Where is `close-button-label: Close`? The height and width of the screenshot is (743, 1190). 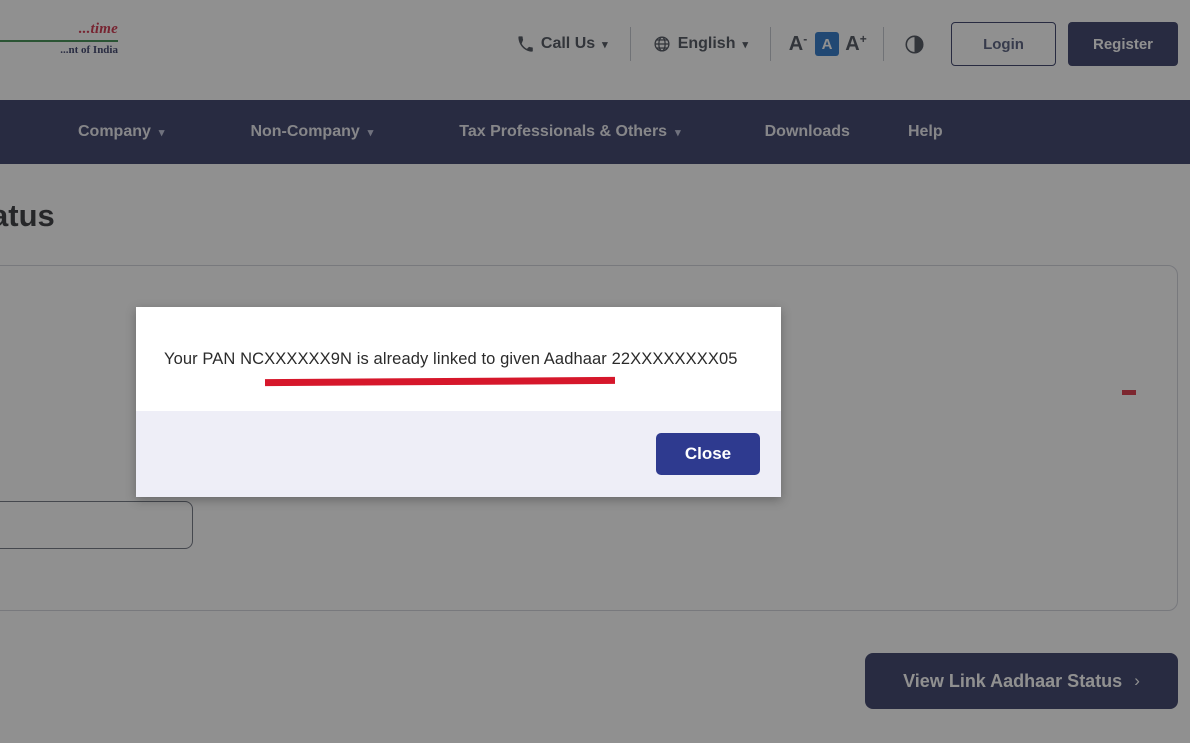 close-button-label: Close is located at coordinates (708, 453).